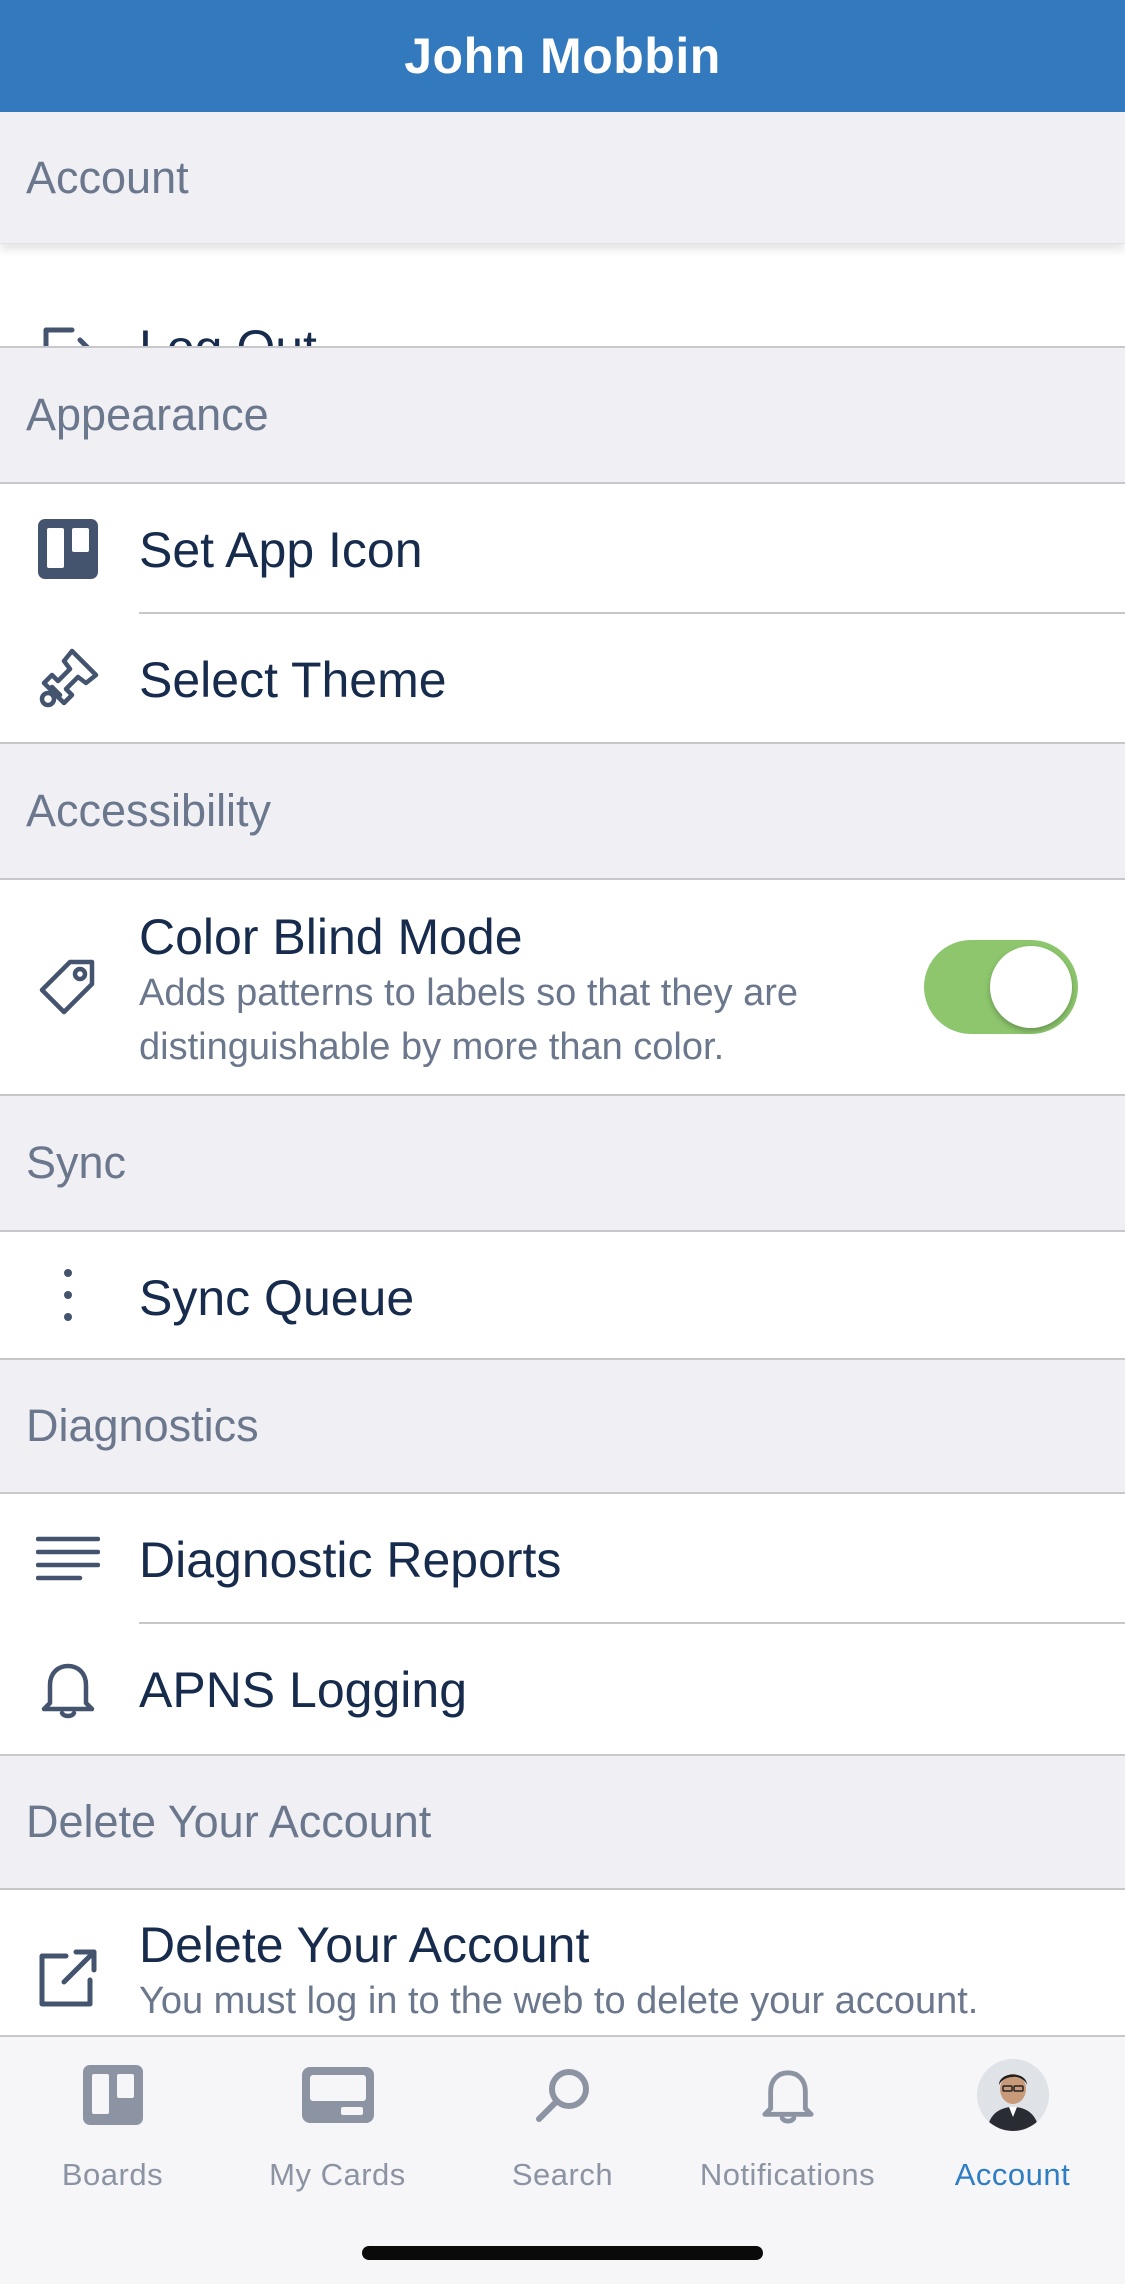 This screenshot has width=1125, height=2284. I want to click on select-theme-label: Select Theme, so click(293, 680).